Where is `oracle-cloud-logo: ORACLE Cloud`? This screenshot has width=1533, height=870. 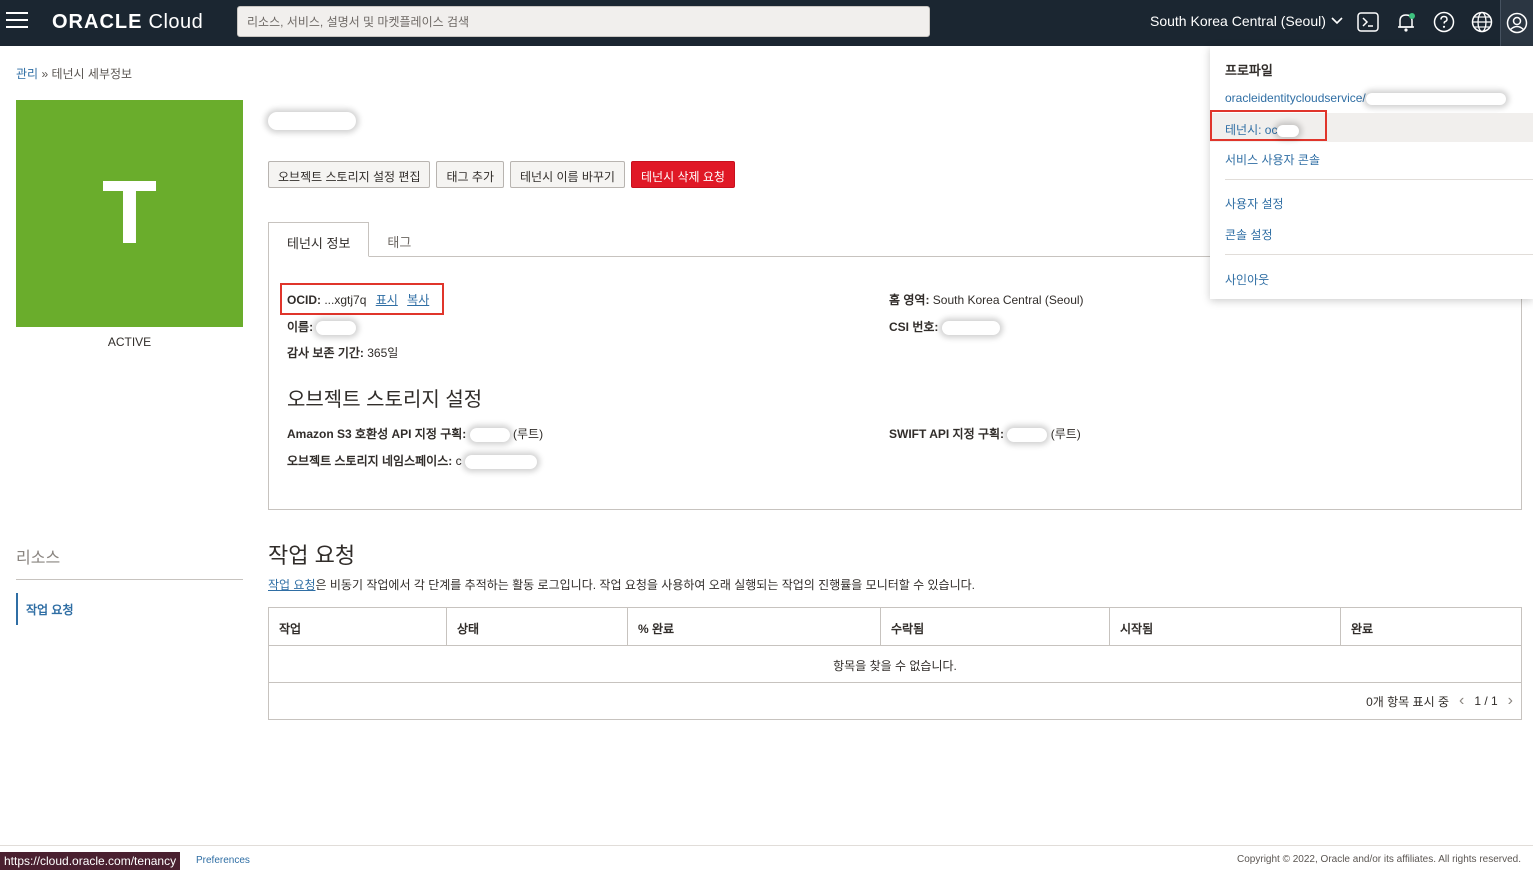
oracle-cloud-logo: ORACLE Cloud is located at coordinates (127, 22).